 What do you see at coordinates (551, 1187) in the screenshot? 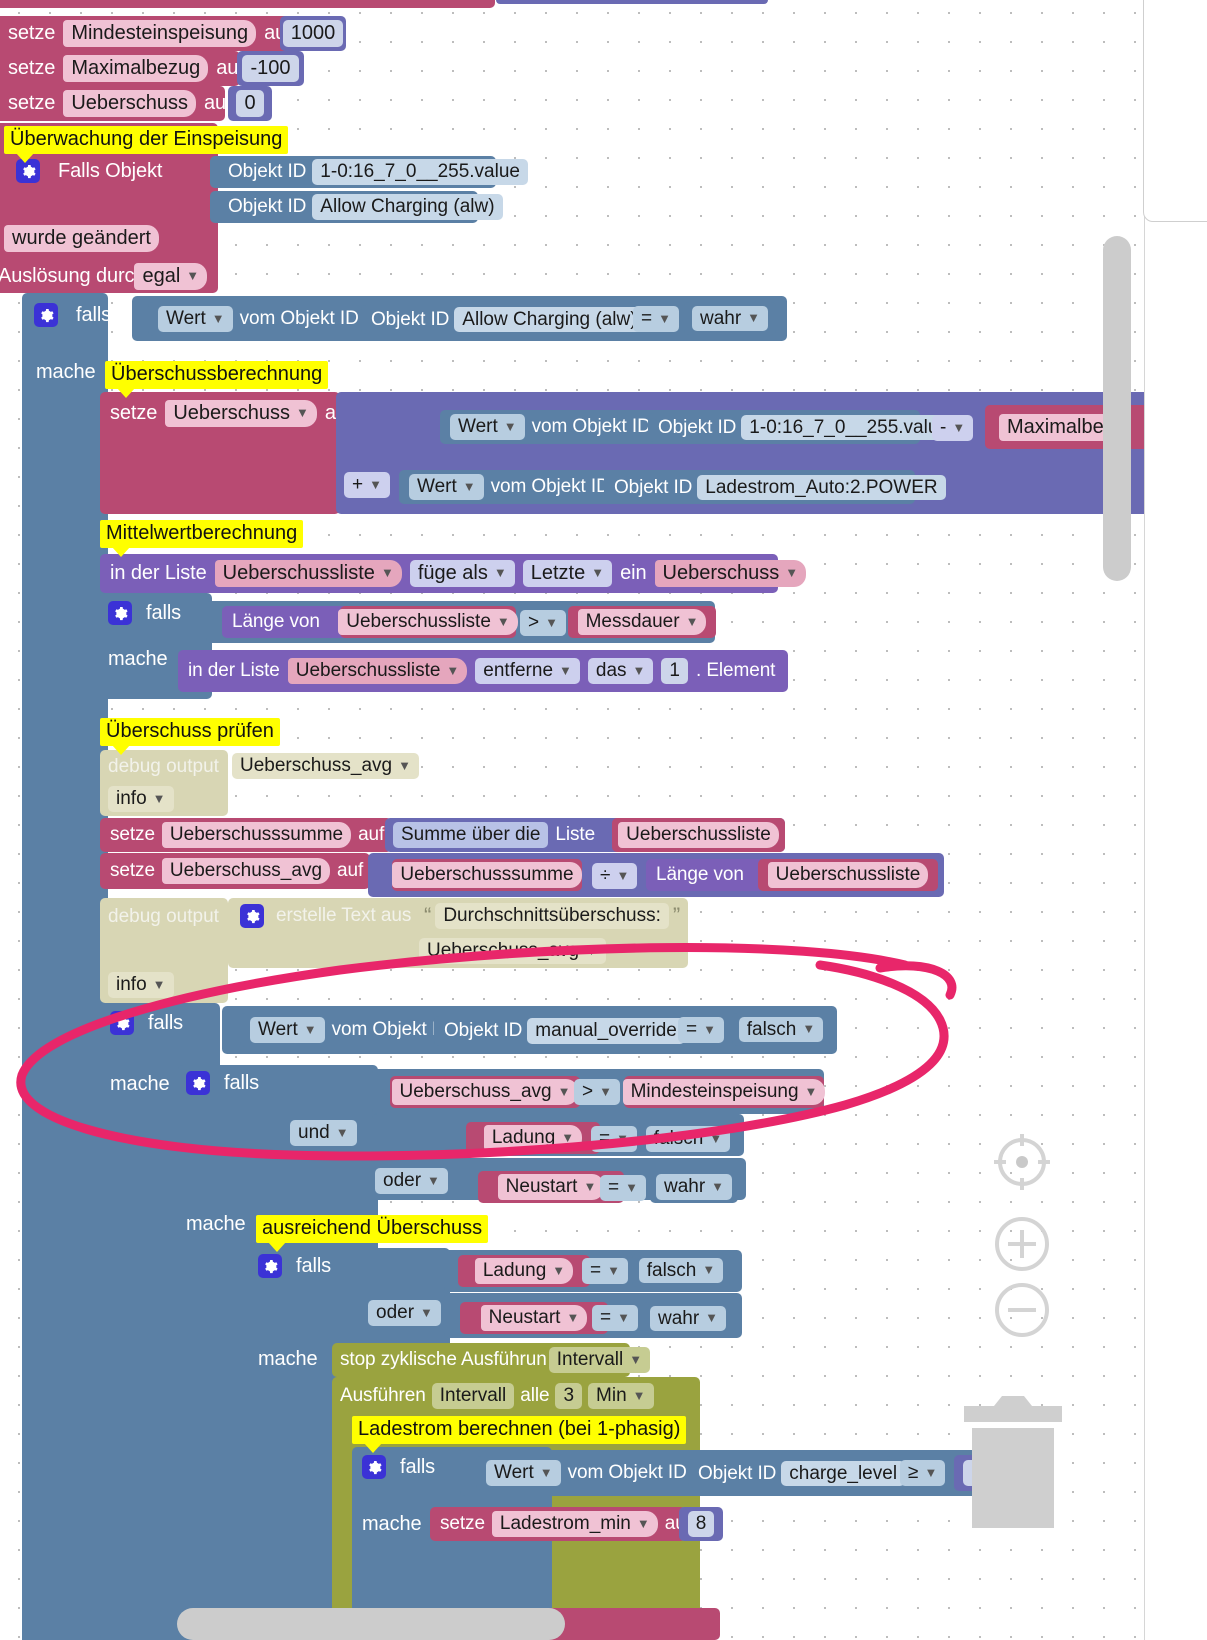
I see `variable-neustart: Neustart ▼` at bounding box center [551, 1187].